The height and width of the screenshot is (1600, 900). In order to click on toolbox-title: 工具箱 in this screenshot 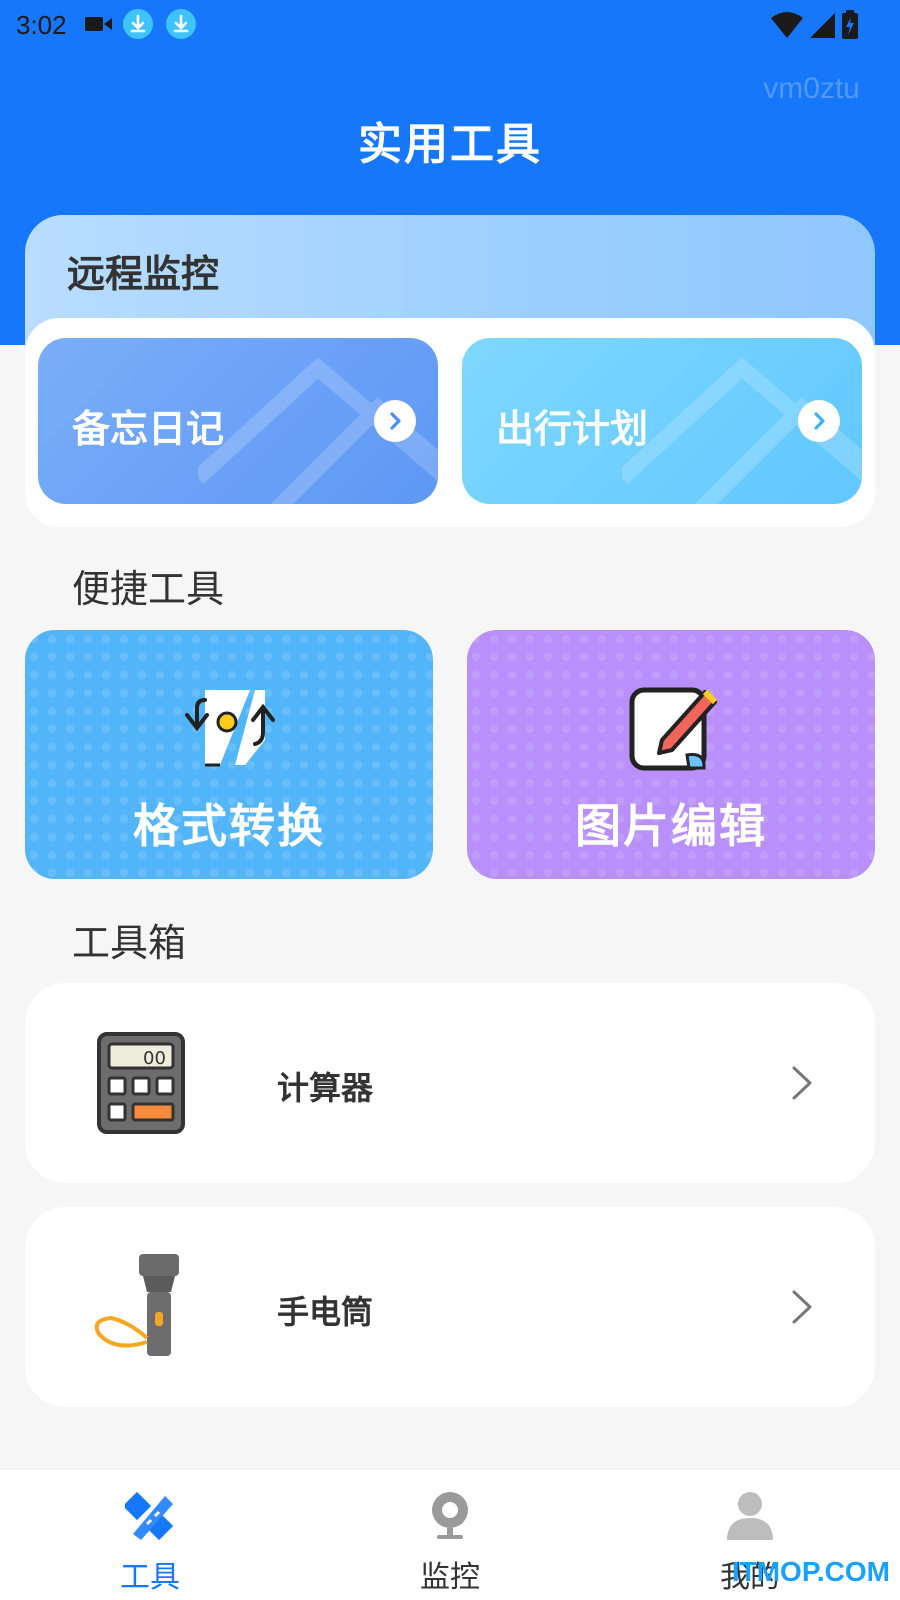, I will do `click(129, 943)`.